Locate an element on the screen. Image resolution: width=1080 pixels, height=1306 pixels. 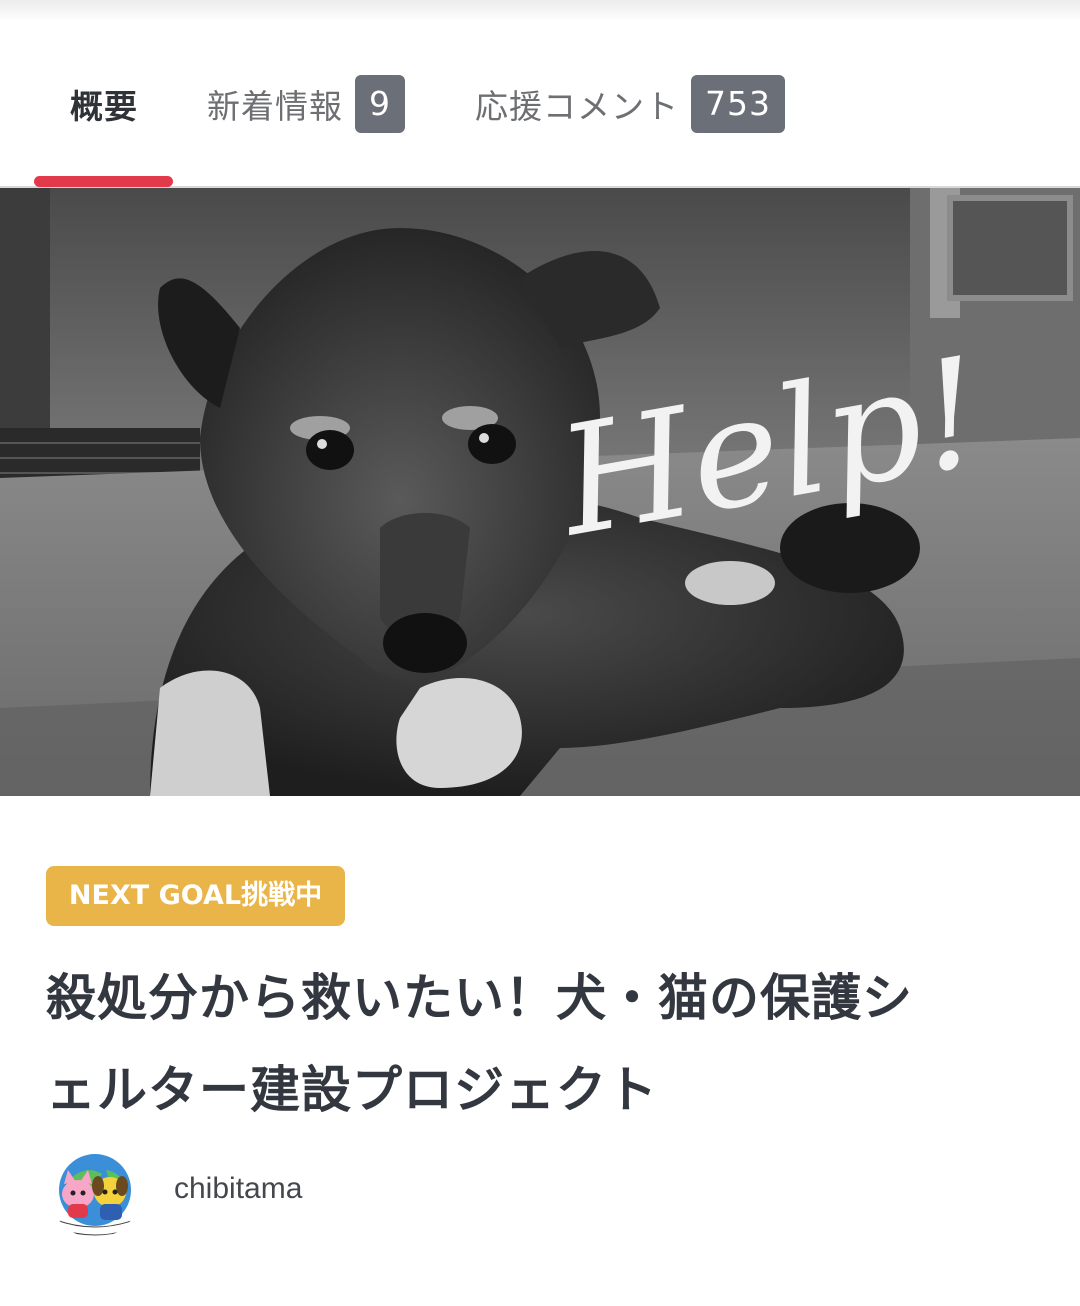
project-title-line-2: ェルター建設プロジェクト is located at coordinates (352, 1090).